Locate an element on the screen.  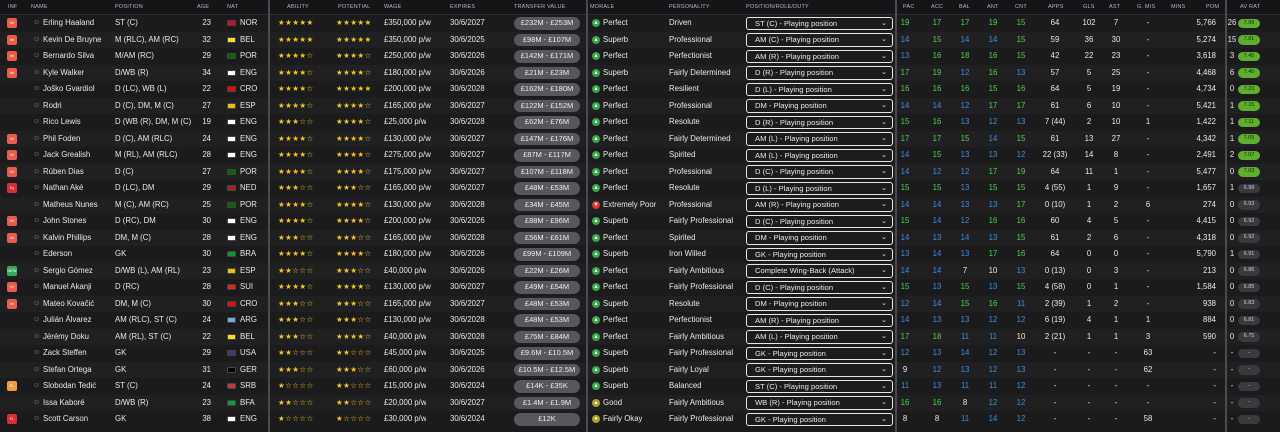
player-name: Manuel Akanji is located at coordinates (67, 287).